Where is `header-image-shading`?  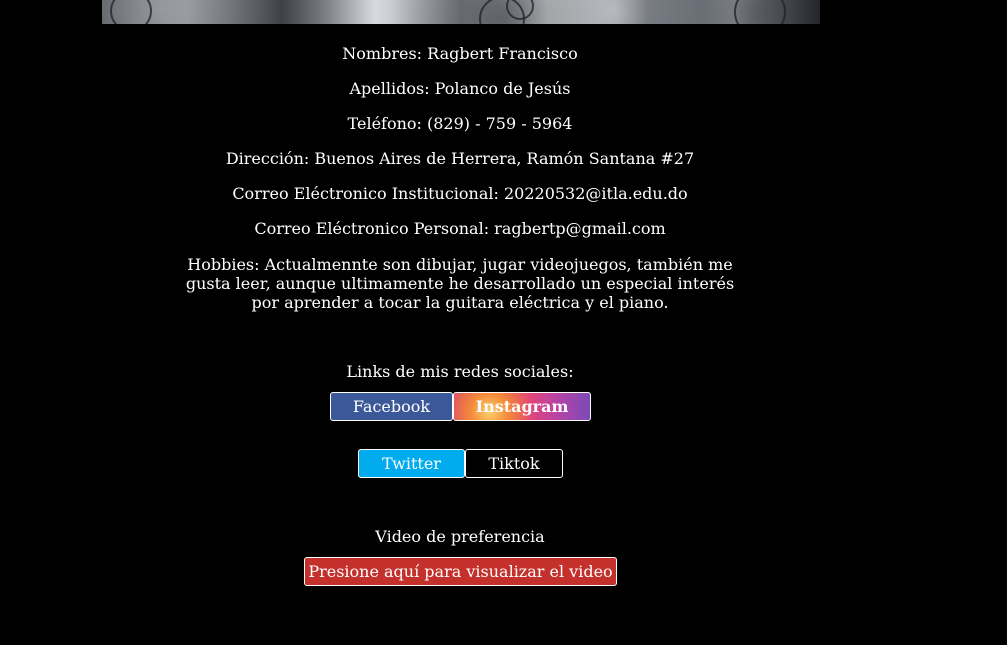 header-image-shading is located at coordinates (461, 12).